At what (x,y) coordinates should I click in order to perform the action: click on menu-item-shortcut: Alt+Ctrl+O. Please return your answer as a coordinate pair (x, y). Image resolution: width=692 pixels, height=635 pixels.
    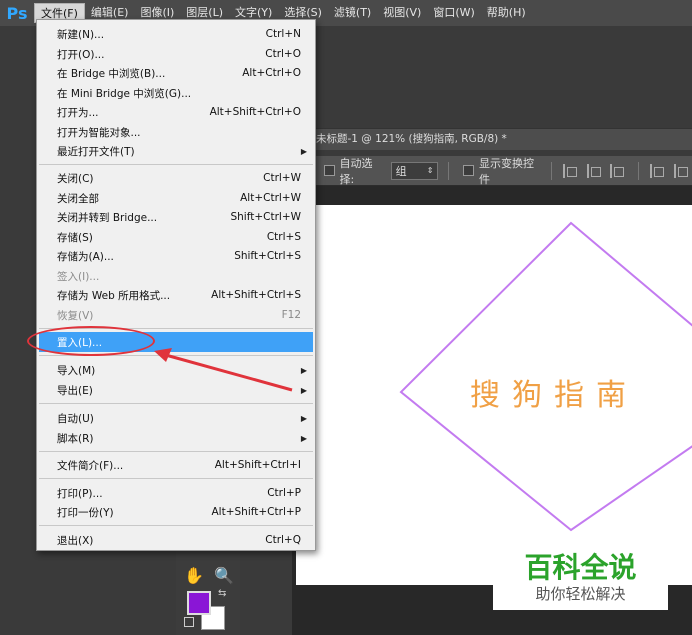
    Looking at the image, I should click on (271, 73).